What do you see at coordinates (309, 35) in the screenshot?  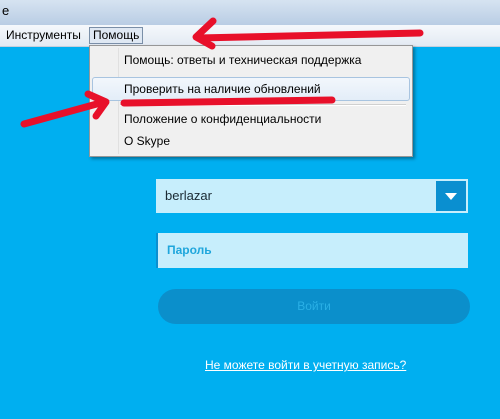 I see `annotation-arrow-menu-help` at bounding box center [309, 35].